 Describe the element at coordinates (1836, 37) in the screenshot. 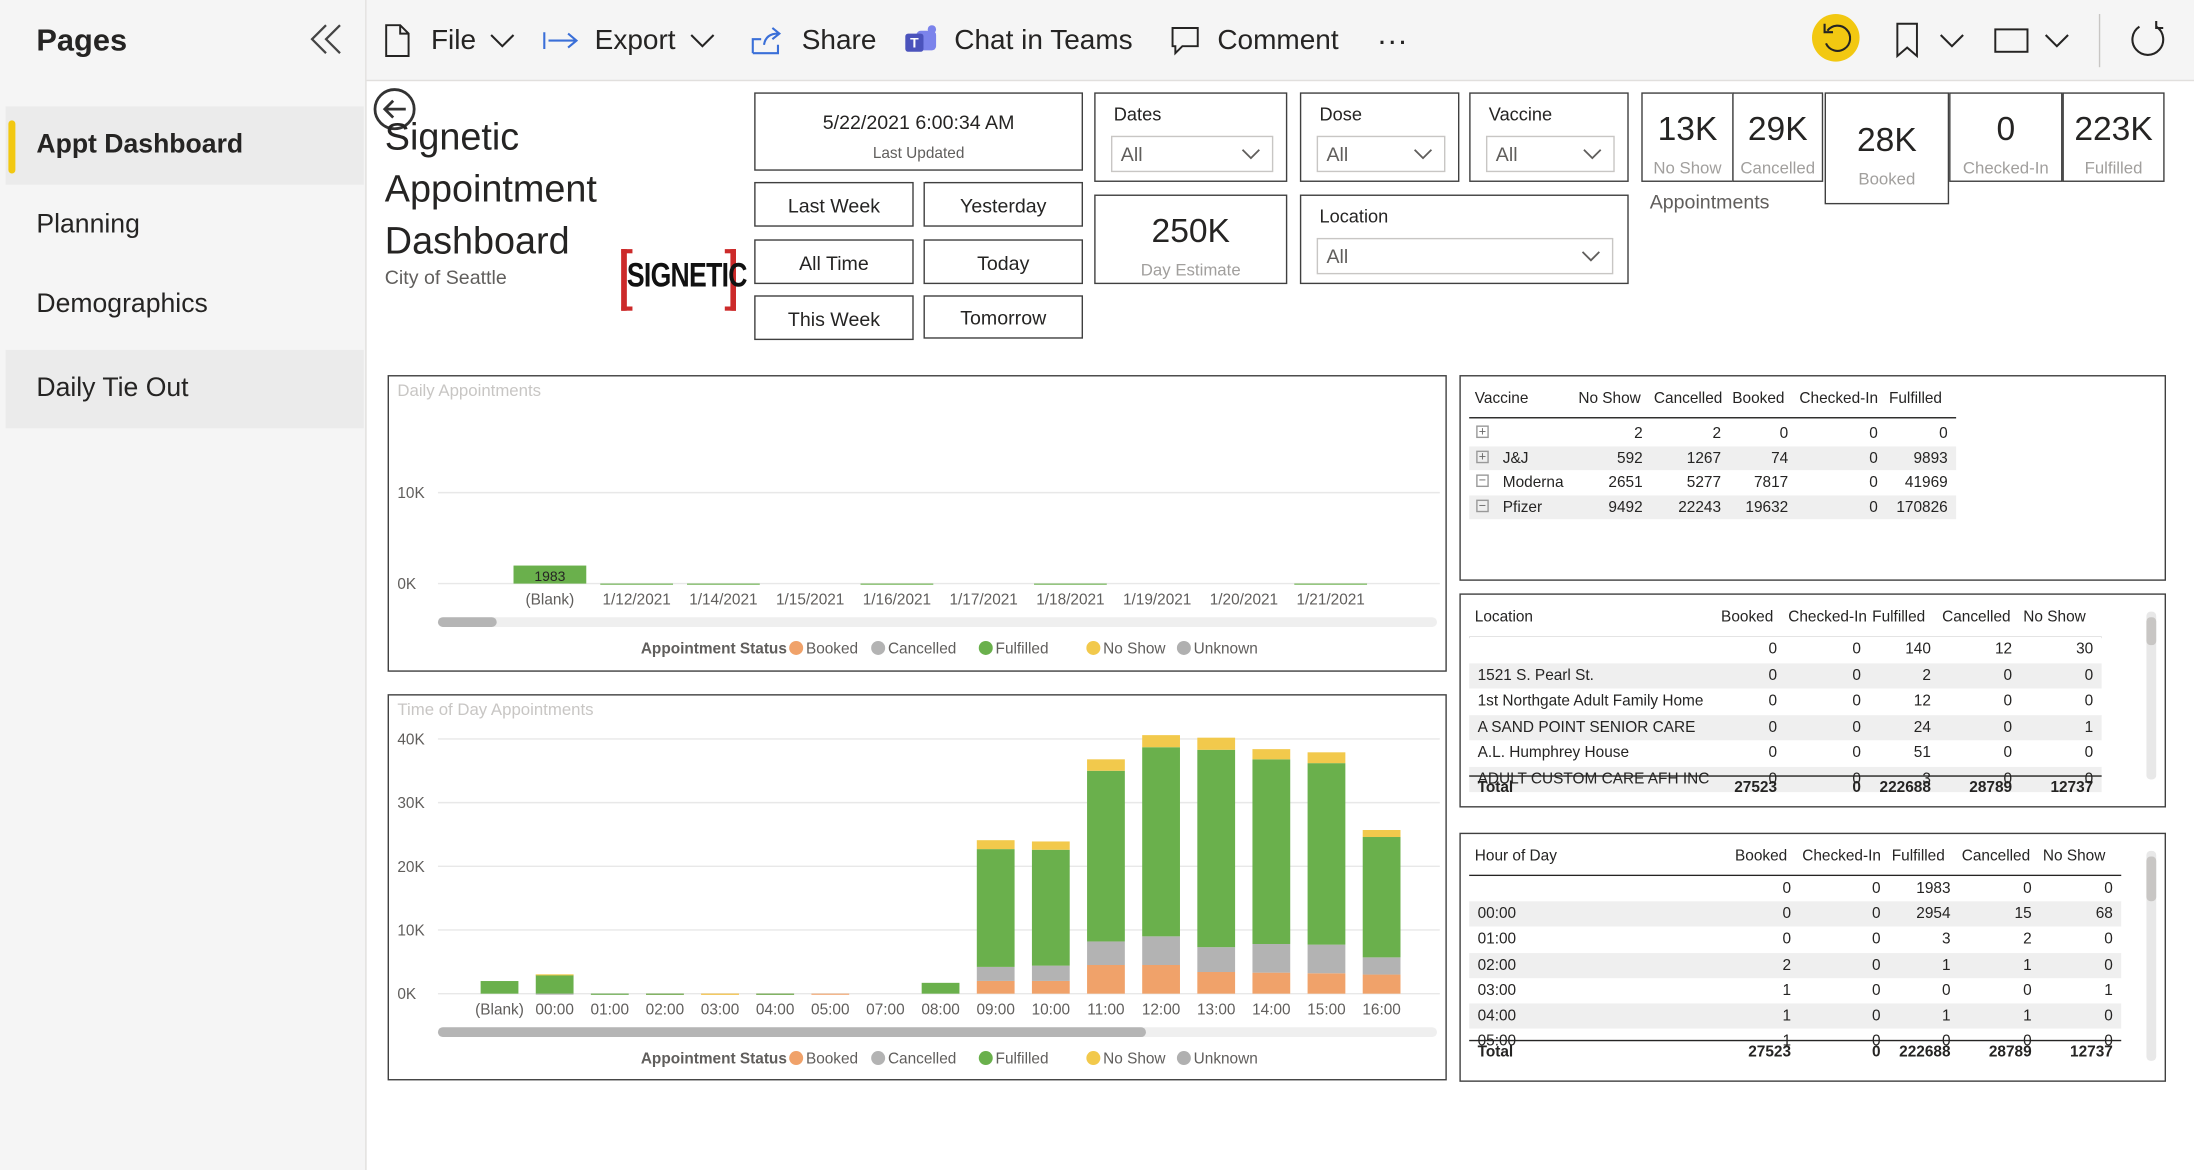

I see `reset-button` at that location.